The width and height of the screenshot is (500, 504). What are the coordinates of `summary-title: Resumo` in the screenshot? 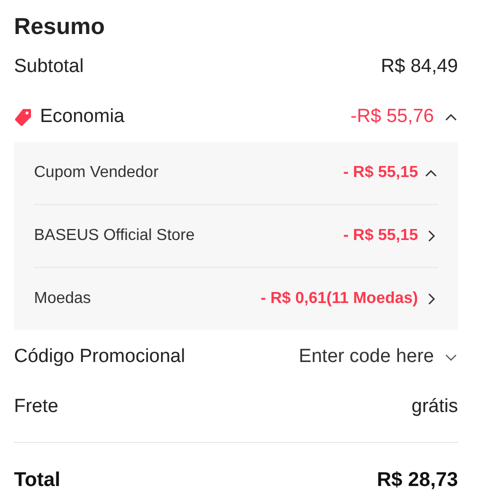 It's located at (60, 26).